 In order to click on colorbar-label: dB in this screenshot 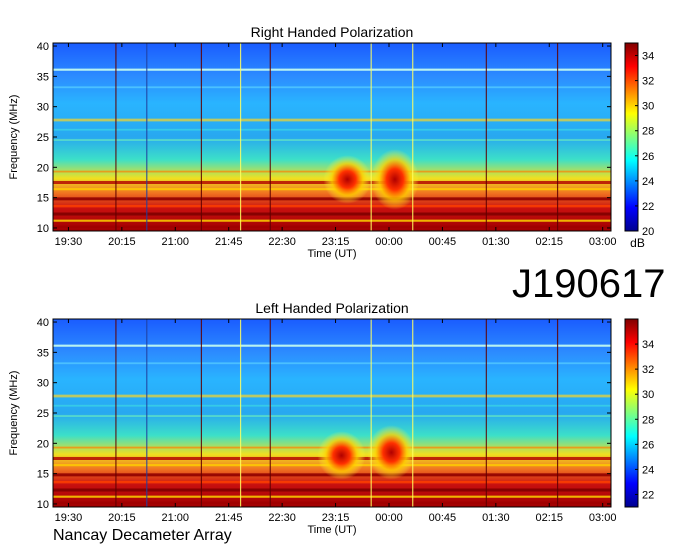, I will do `click(637, 243)`.